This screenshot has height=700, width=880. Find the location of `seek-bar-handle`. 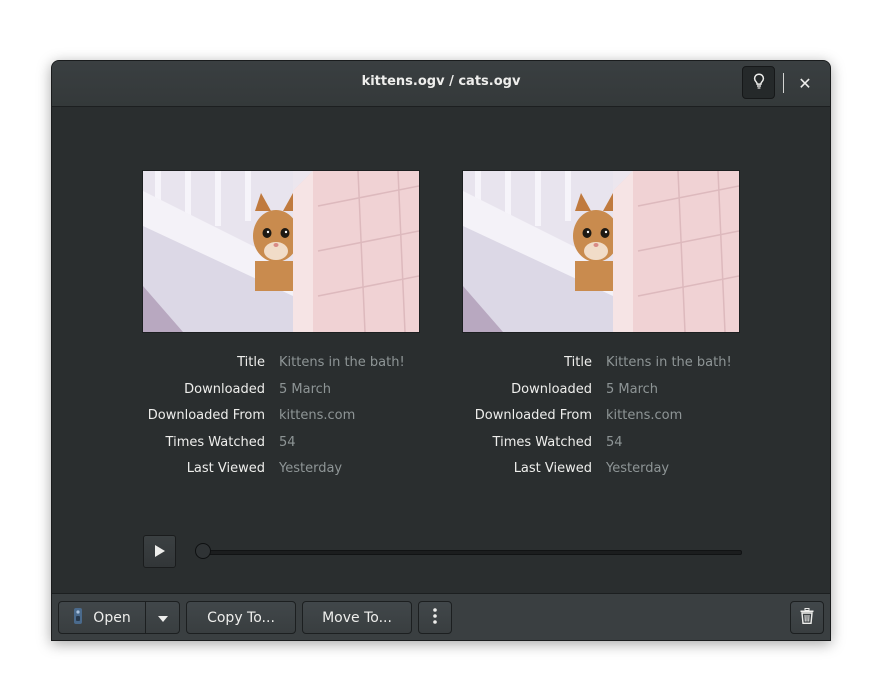

seek-bar-handle is located at coordinates (203, 551).